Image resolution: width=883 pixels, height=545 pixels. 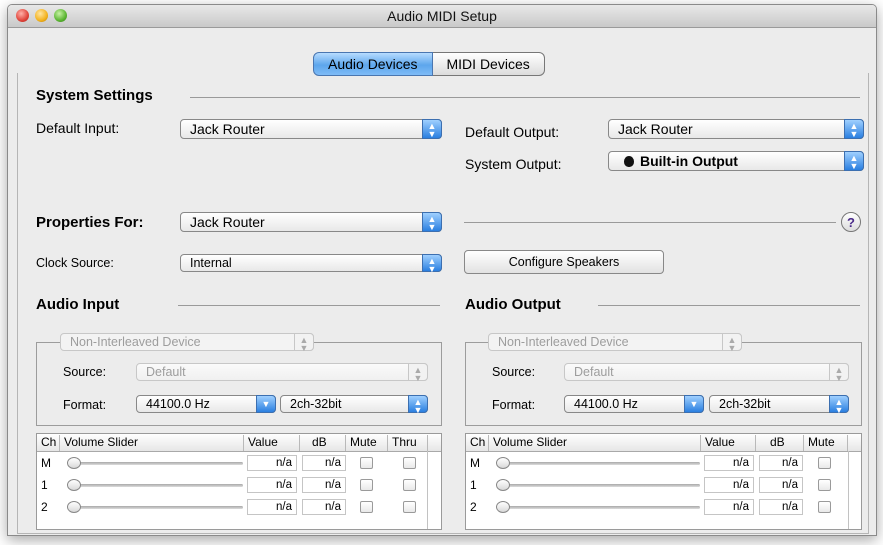 What do you see at coordinates (311, 222) in the screenshot?
I see `properties-for-popup: Jack Router ▲ ▼` at bounding box center [311, 222].